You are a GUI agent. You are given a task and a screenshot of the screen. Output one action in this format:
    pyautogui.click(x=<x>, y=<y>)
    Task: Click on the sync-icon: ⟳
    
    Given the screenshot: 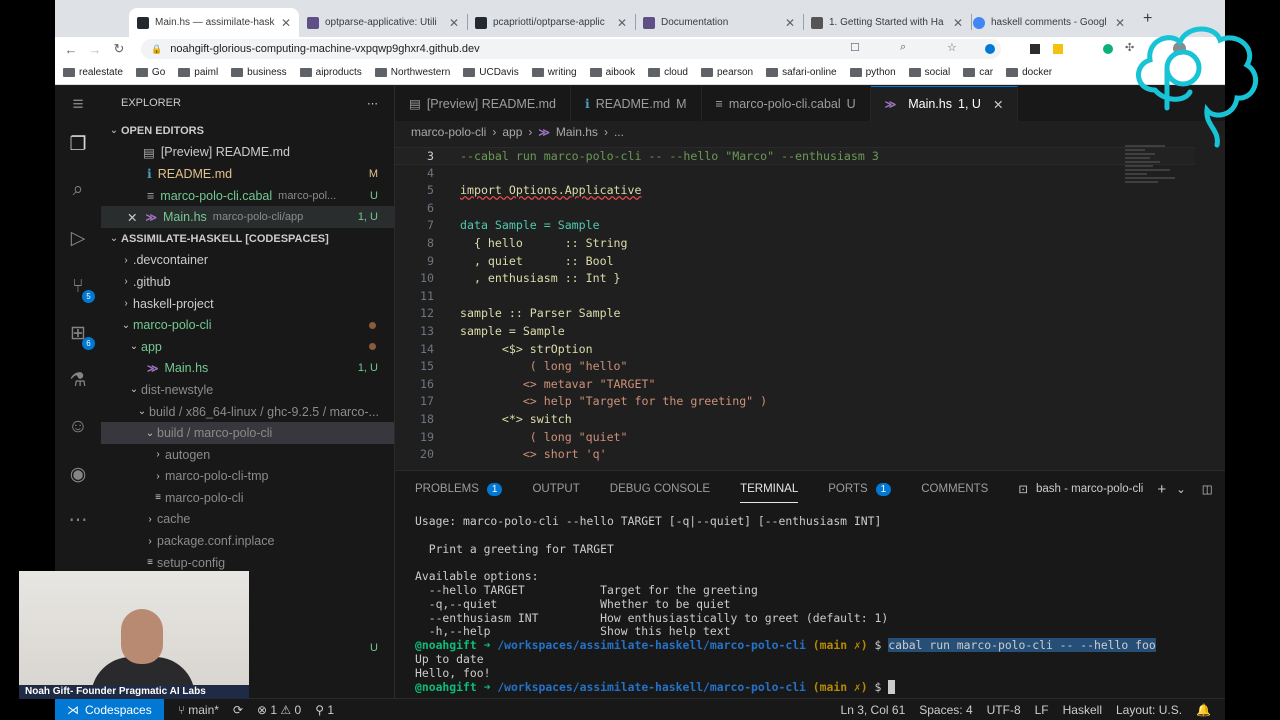 What is the action you would take?
    pyautogui.click(x=238, y=710)
    